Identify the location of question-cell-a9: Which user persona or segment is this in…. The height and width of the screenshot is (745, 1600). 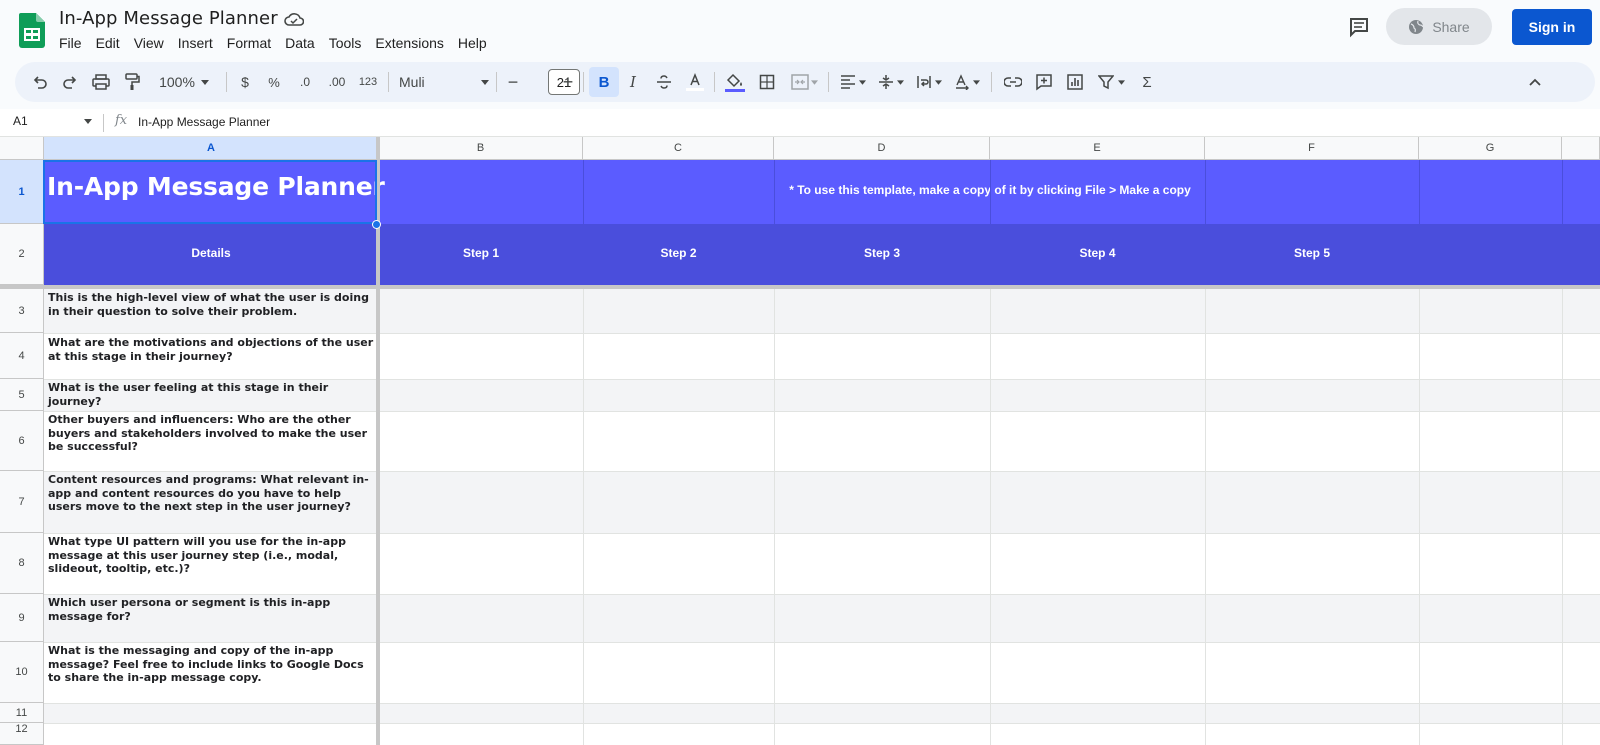
(212, 609).